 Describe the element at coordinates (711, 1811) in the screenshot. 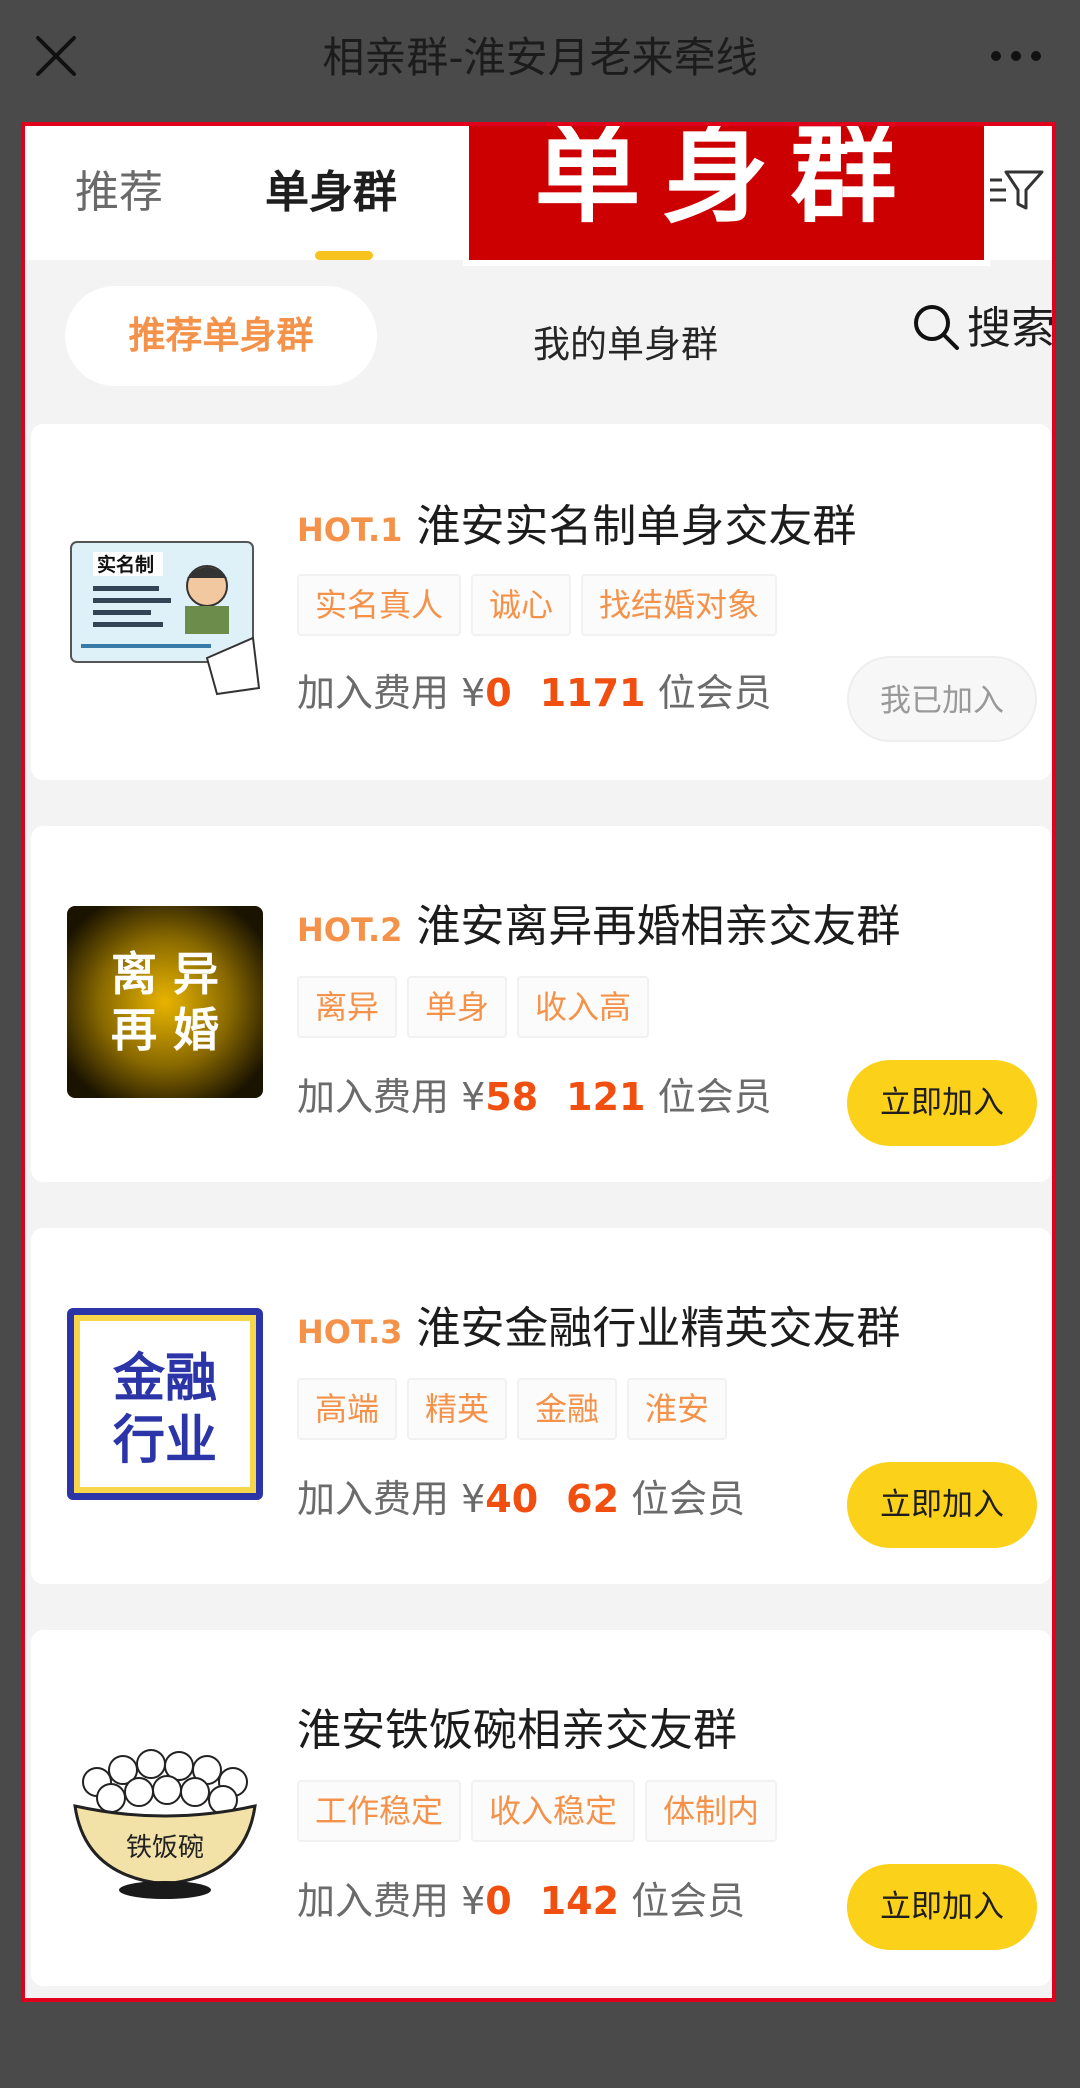

I see `tag: 体制内` at that location.